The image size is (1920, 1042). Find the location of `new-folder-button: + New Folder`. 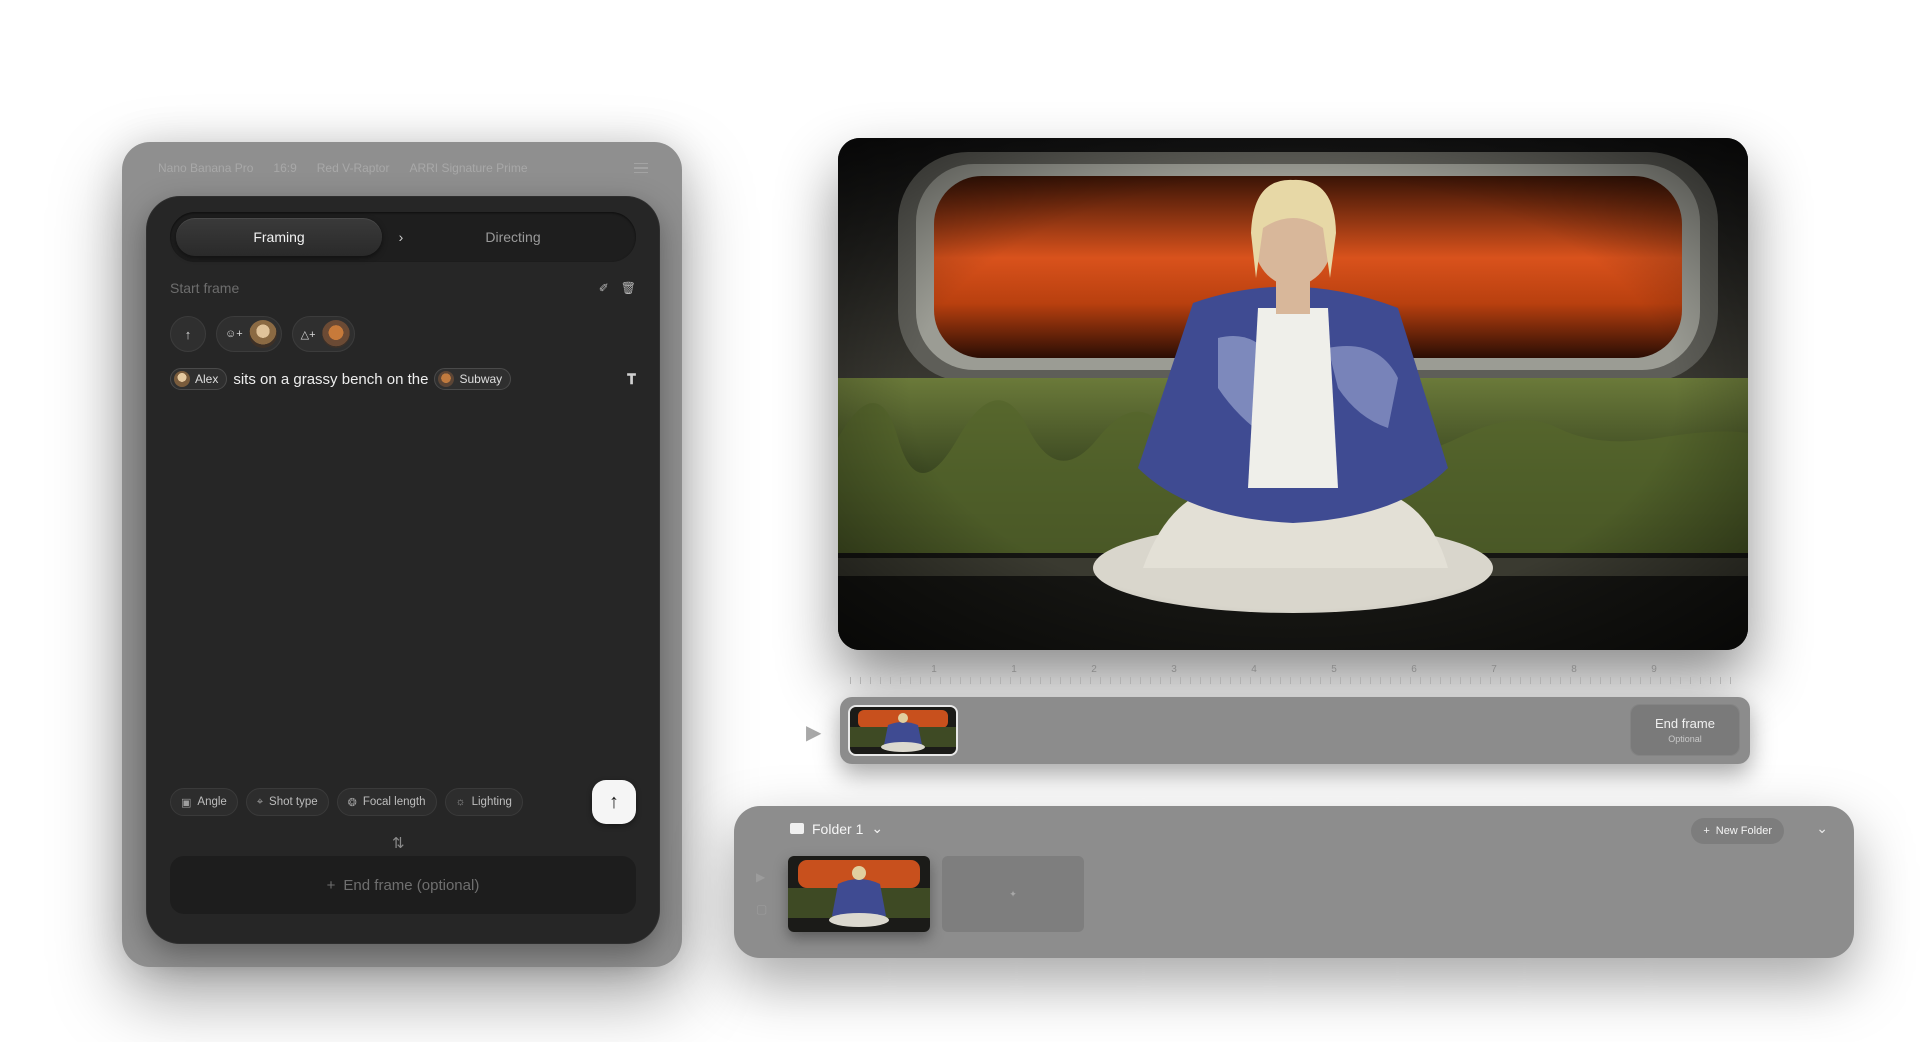

new-folder-button: + New Folder is located at coordinates (1737, 831).